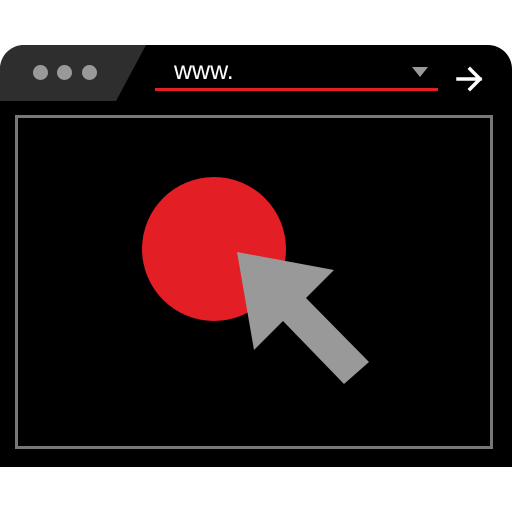  I want to click on address-bar-input: www., so click(204, 71).